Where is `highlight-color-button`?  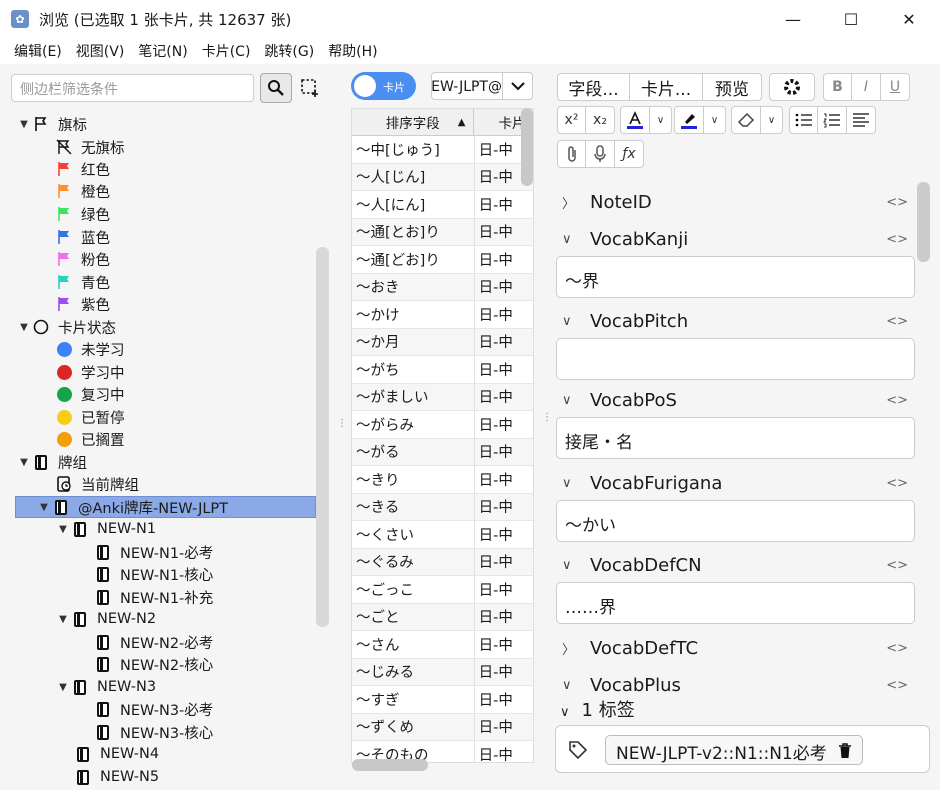 highlight-color-button is located at coordinates (689, 120).